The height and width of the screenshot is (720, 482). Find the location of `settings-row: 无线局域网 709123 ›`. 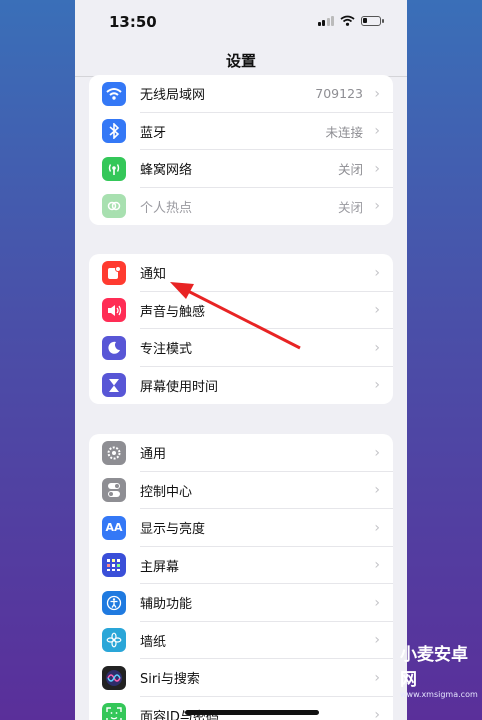

settings-row: 无线局域网 709123 › is located at coordinates (241, 94).